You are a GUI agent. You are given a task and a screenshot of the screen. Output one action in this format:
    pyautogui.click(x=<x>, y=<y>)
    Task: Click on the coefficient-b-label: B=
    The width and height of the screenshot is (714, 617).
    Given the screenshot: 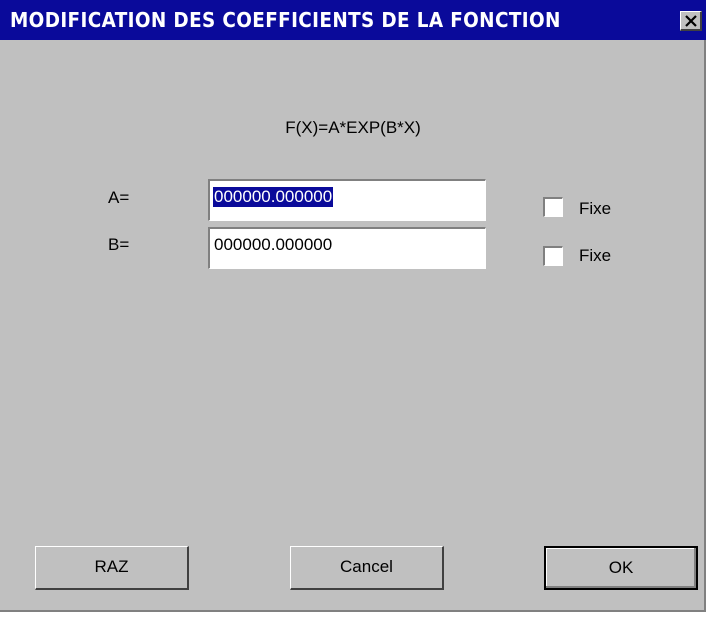 What is the action you would take?
    pyautogui.click(x=119, y=244)
    